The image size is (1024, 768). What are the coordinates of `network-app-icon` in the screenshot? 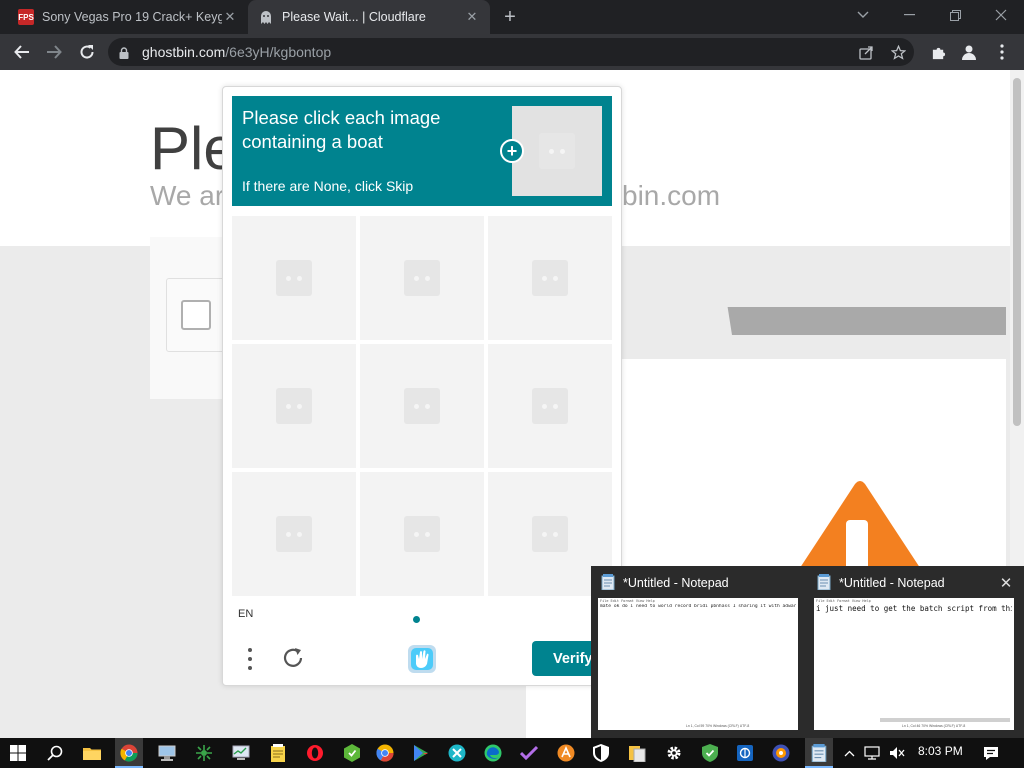 It's located at (167, 753).